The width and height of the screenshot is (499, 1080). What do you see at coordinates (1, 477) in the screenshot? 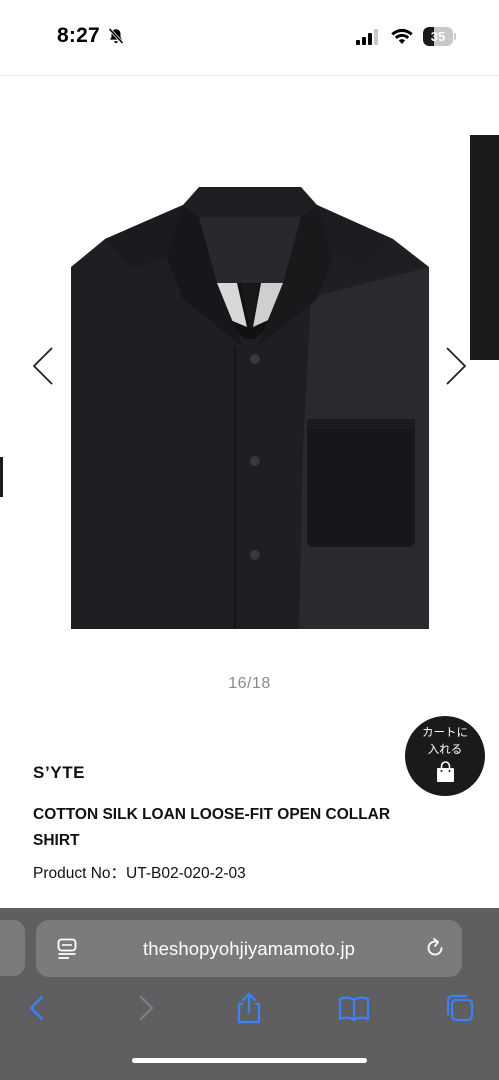
I see `previous-image-peek` at bounding box center [1, 477].